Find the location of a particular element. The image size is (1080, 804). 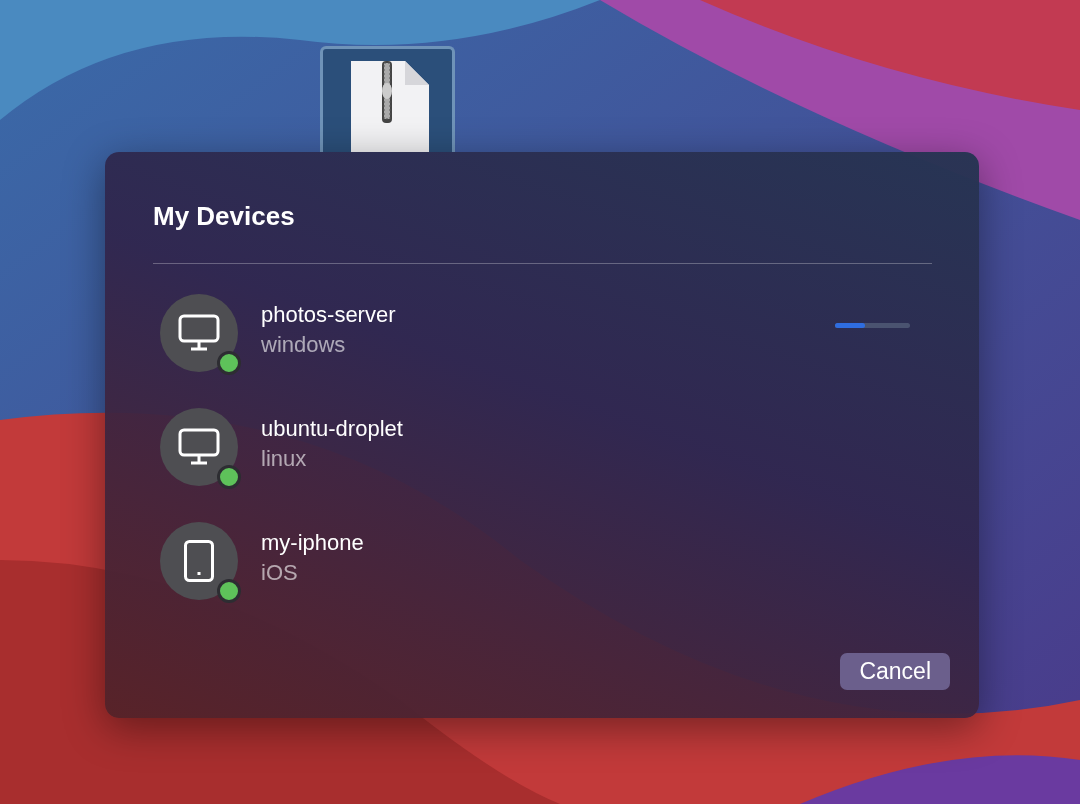

device-name: photos-server is located at coordinates (329, 315).